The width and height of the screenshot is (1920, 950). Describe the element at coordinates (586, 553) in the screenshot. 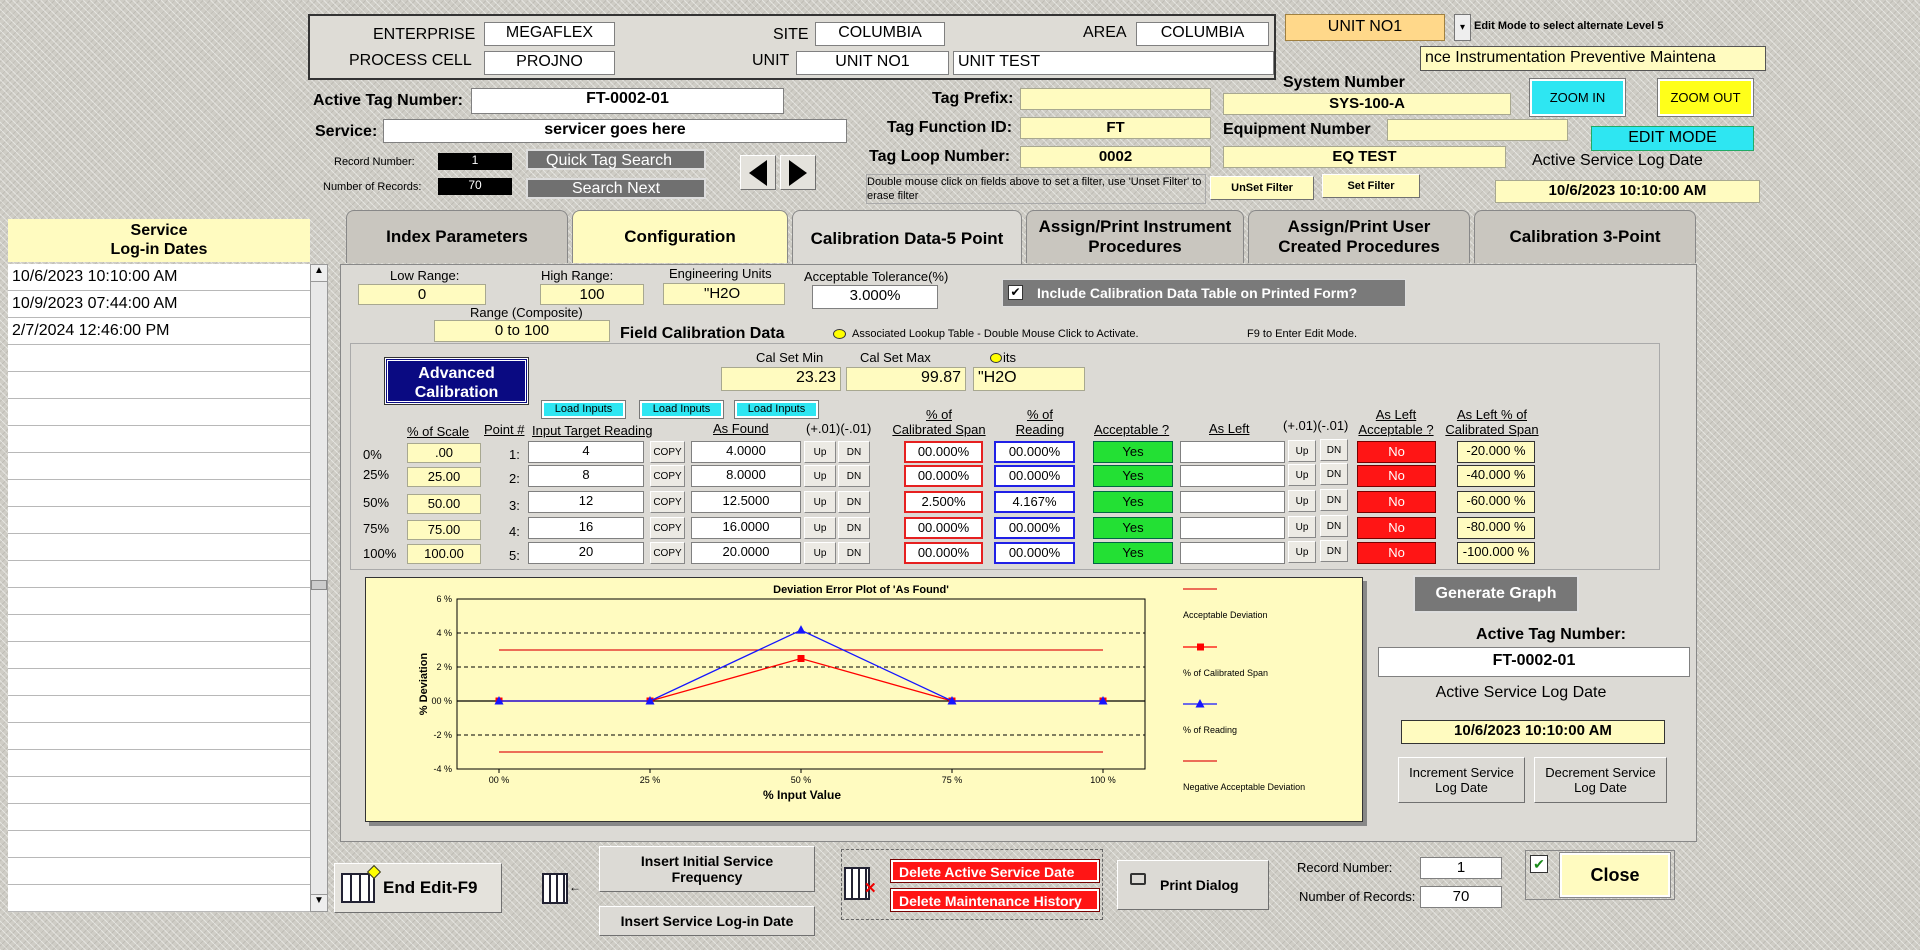

I see `target-field: 20` at that location.